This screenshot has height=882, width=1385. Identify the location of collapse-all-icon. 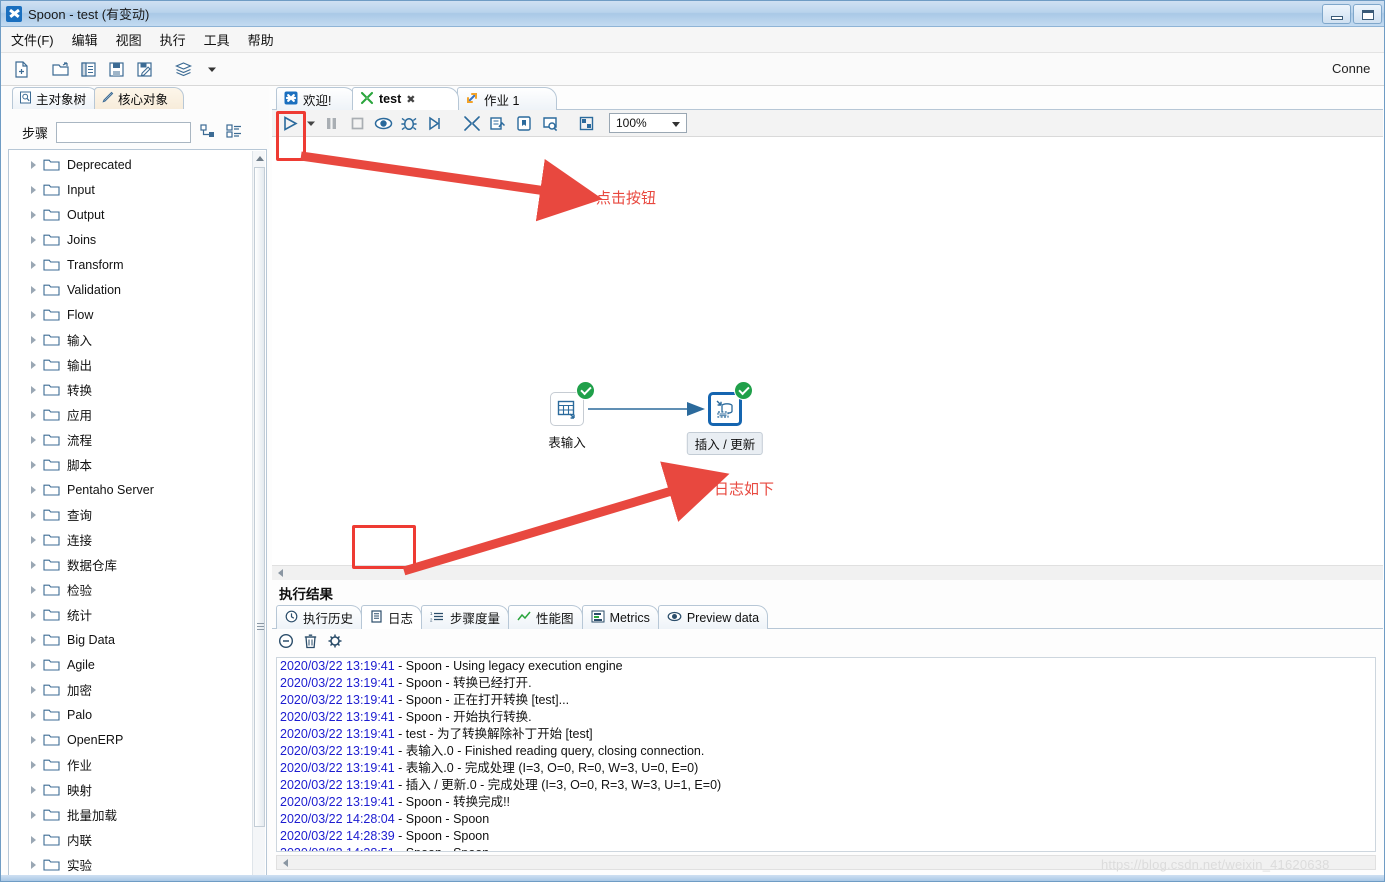
(234, 132).